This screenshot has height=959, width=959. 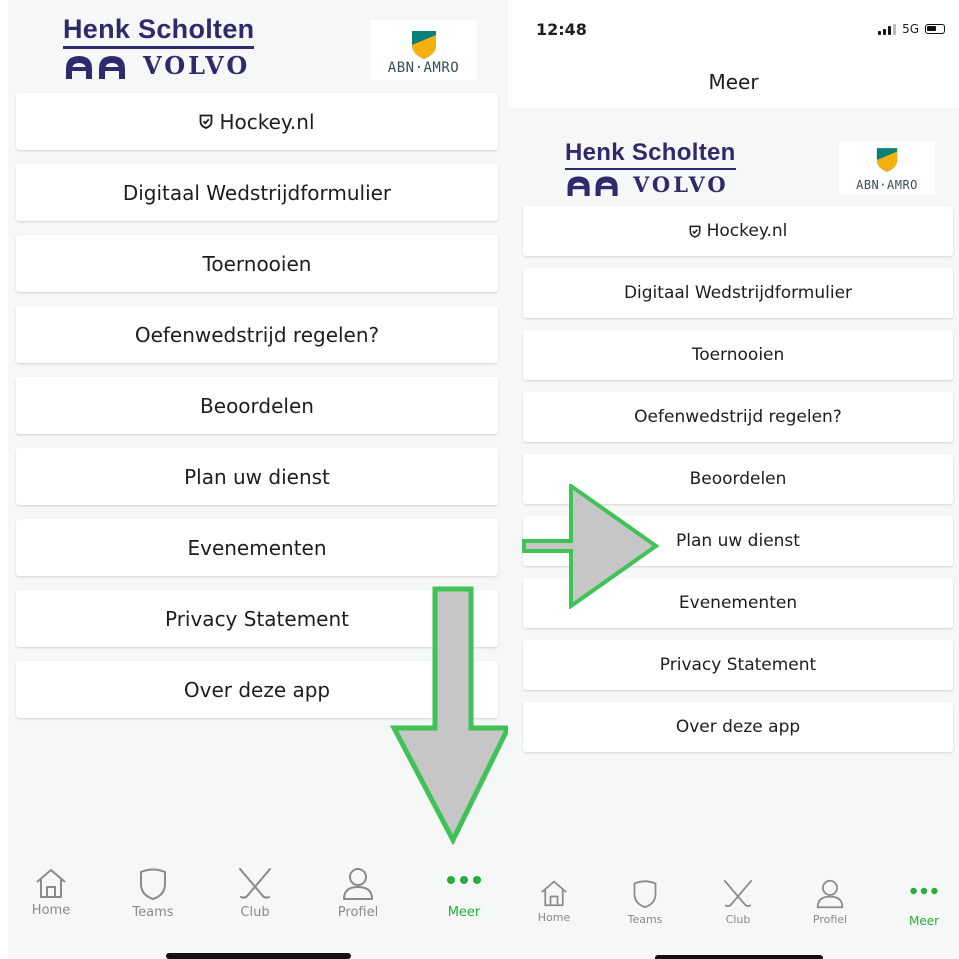 I want to click on network-label: 5G, so click(x=910, y=29).